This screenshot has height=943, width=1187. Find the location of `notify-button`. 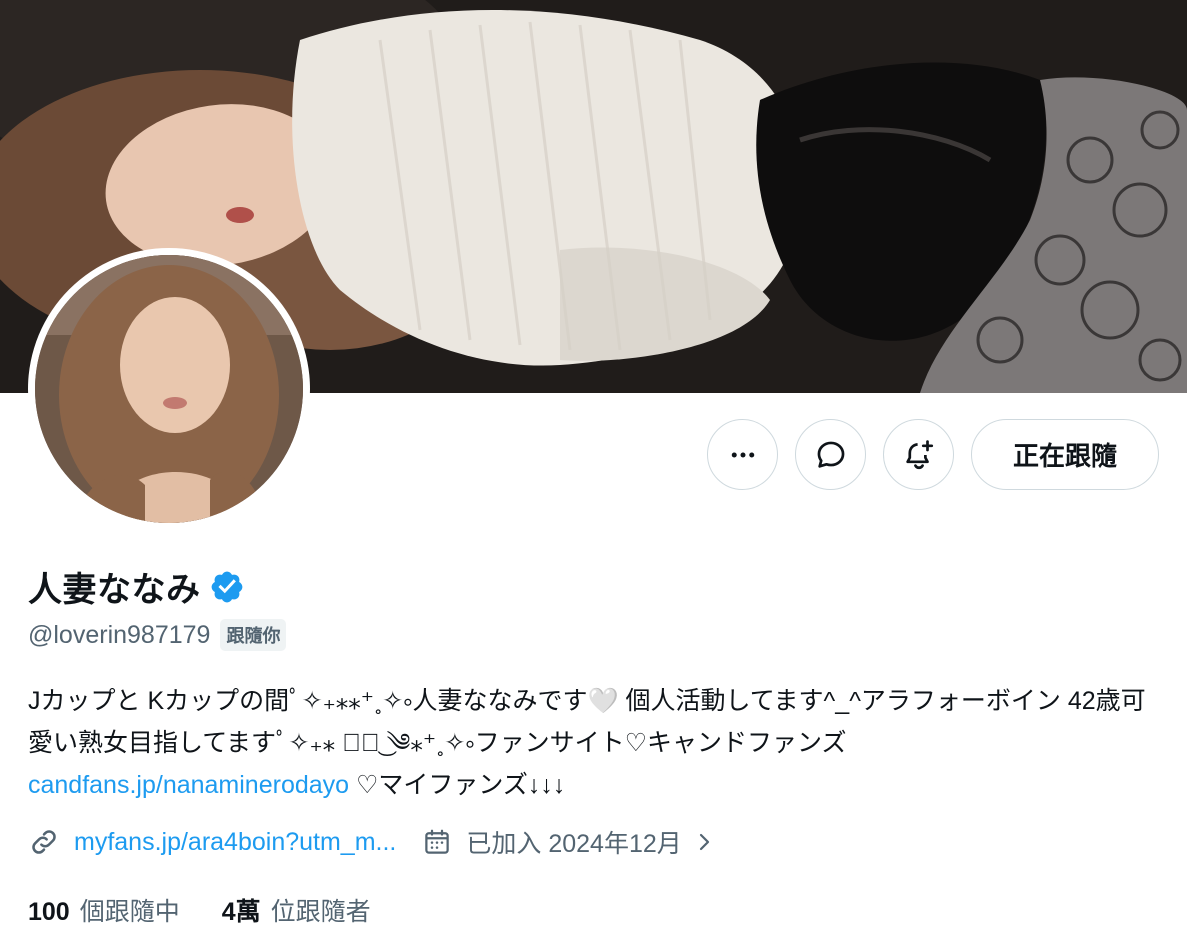

notify-button is located at coordinates (918, 454).